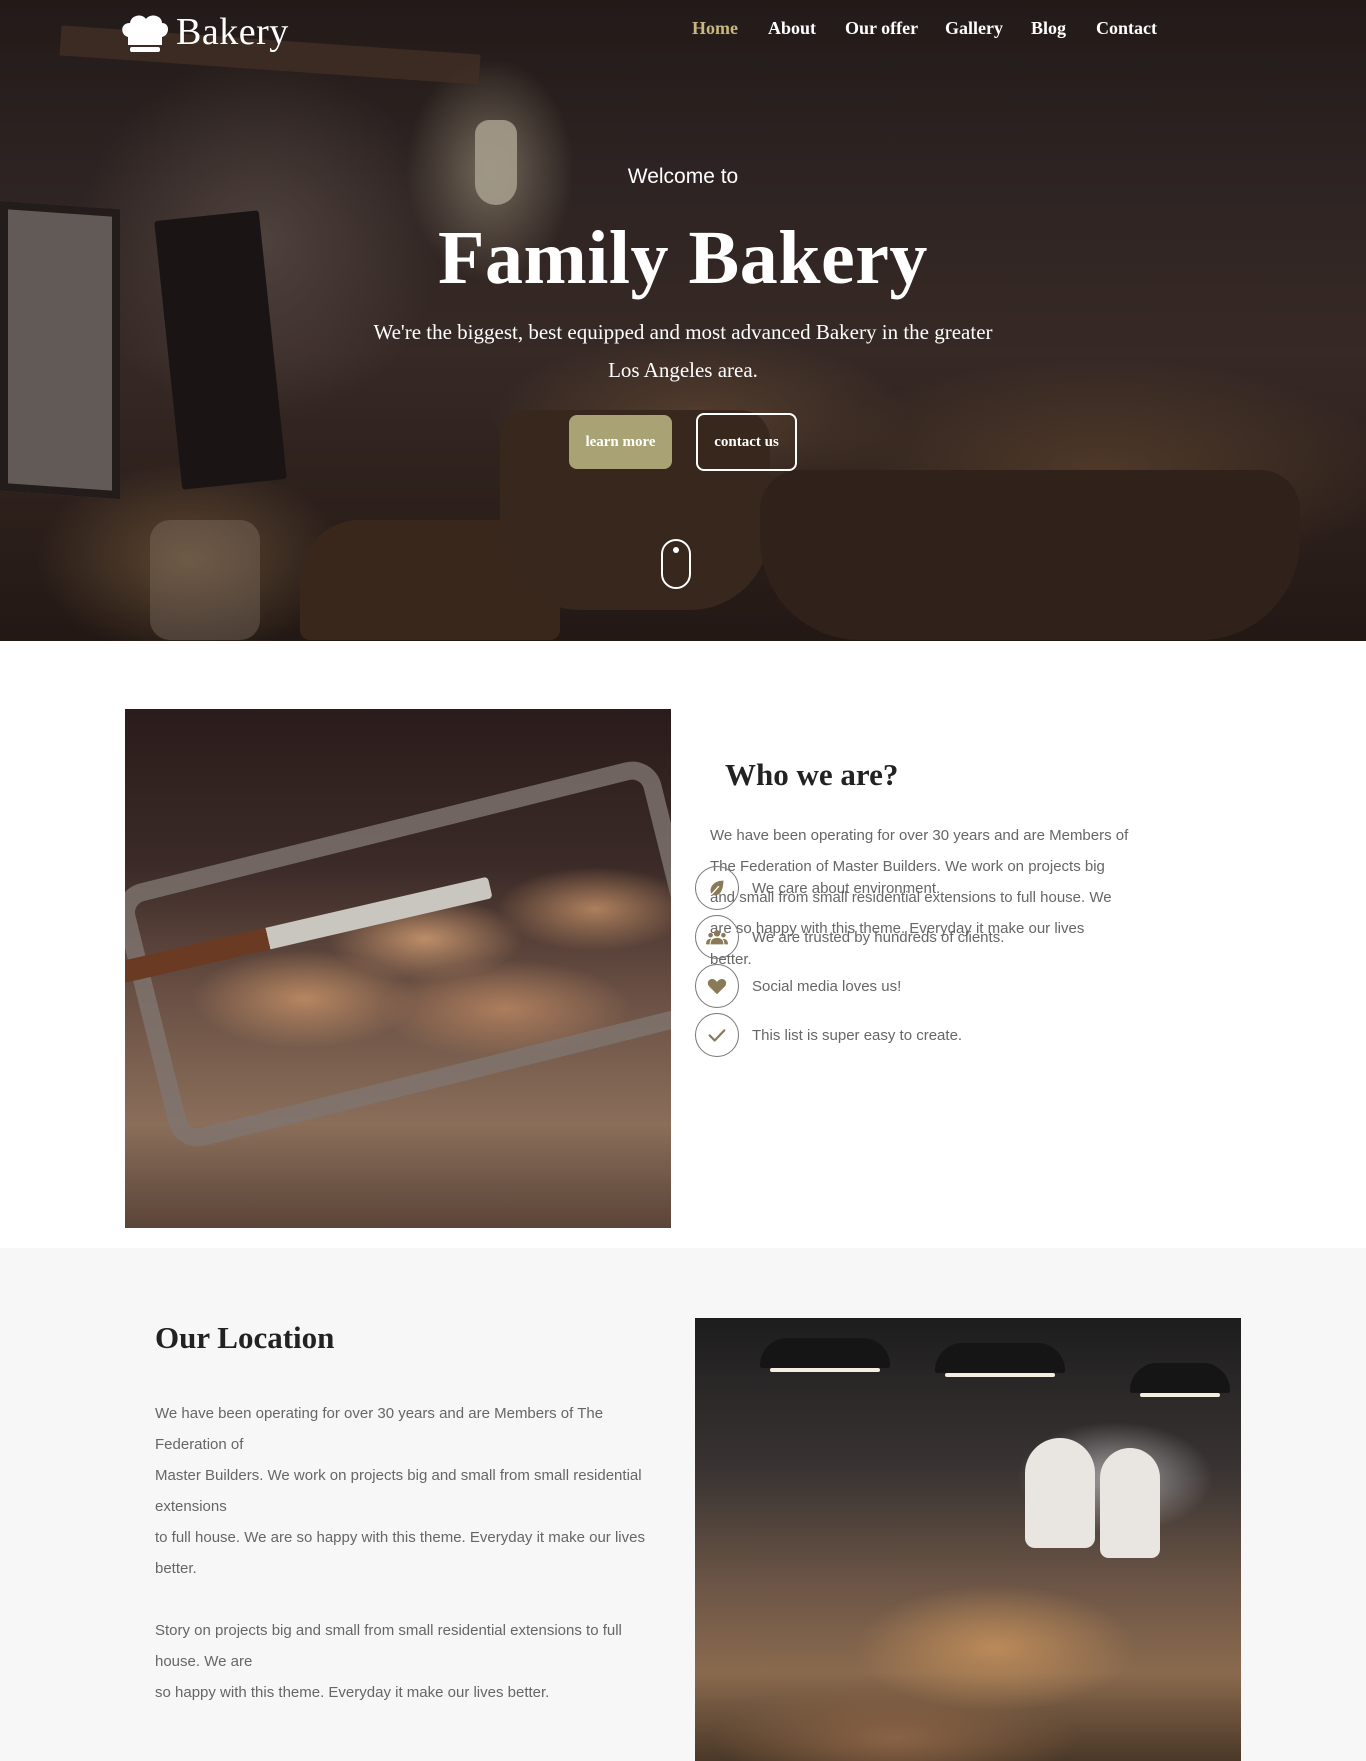 Image resolution: width=1366 pixels, height=1761 pixels. I want to click on feature-item: We are trusted by hundreds of clients., so click(849, 937).